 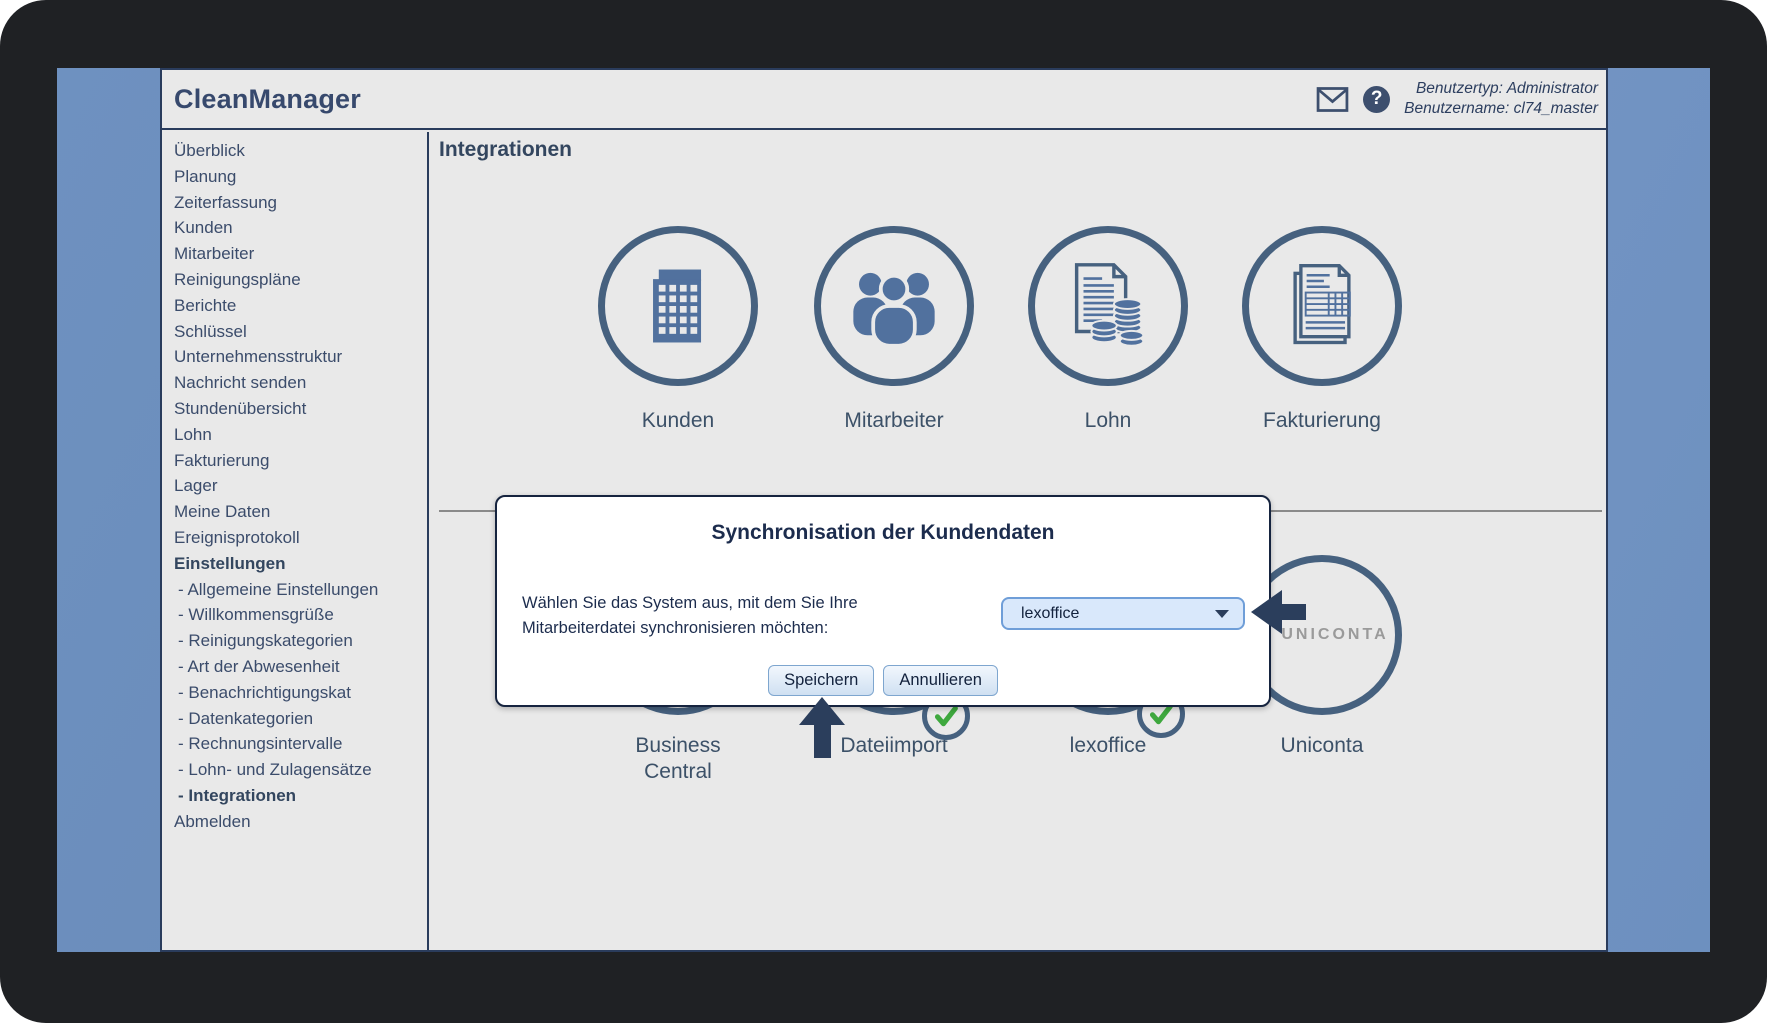 I want to click on sidebar-item: Lohn, so click(x=300, y=435).